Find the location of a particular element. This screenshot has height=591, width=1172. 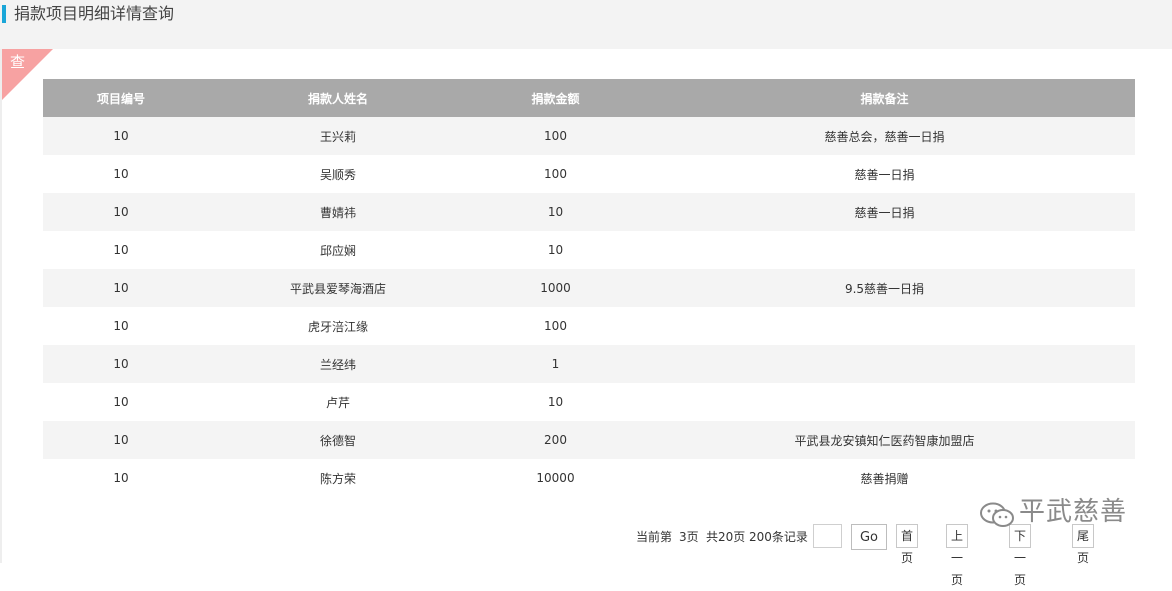

wechat-icon is located at coordinates (997, 514).